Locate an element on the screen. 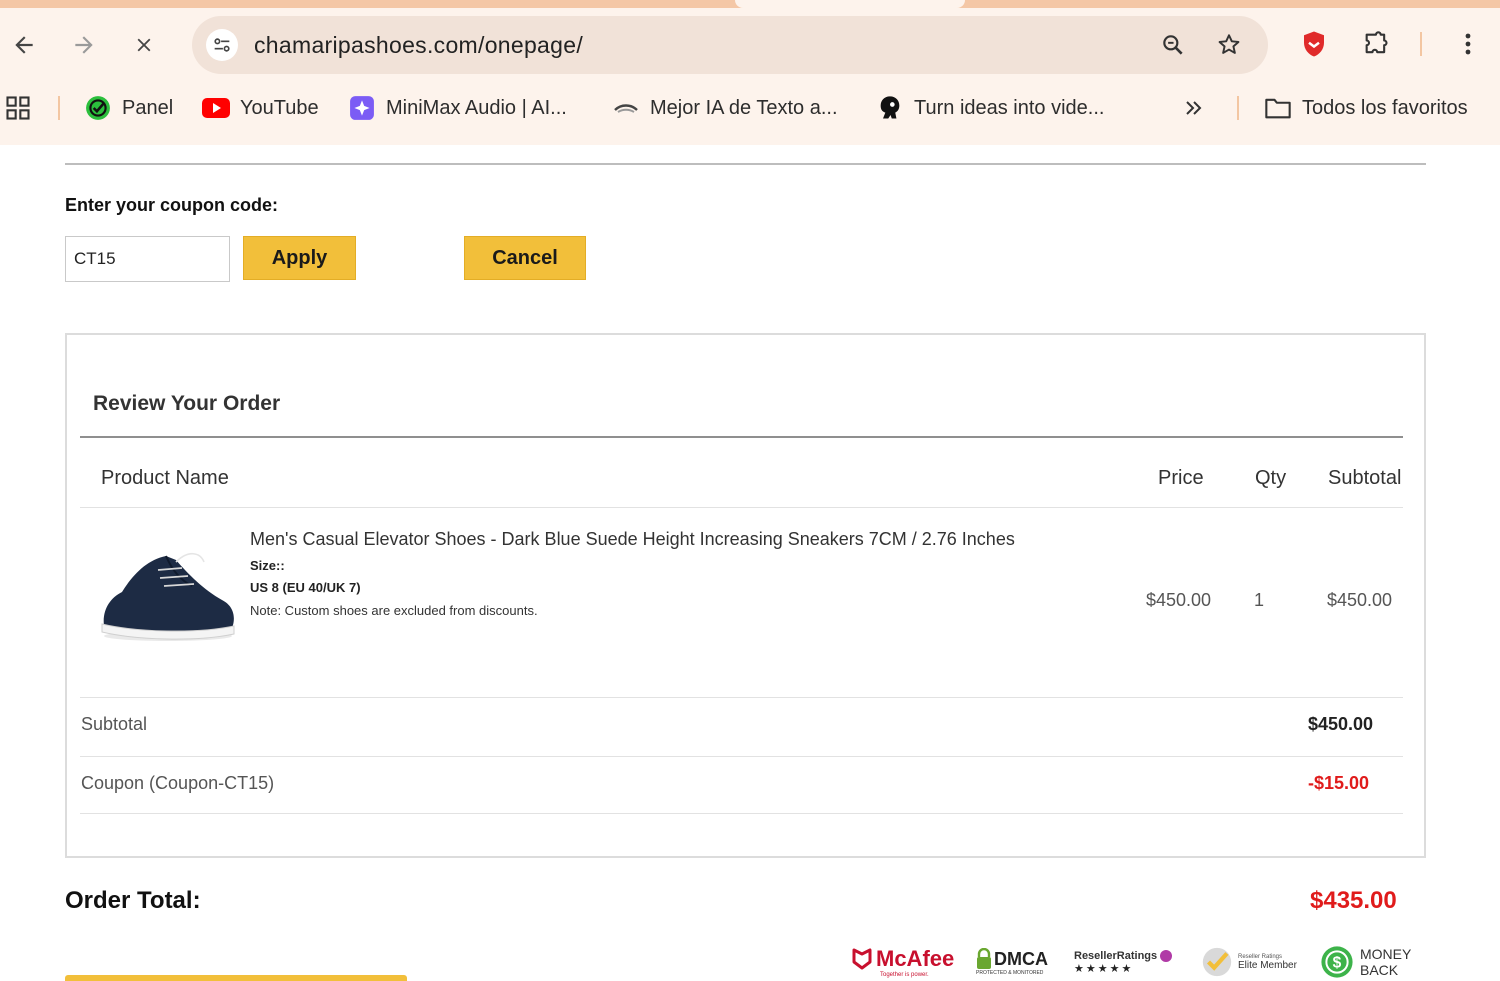  money-back-seal-icon: $ is located at coordinates (1337, 962).